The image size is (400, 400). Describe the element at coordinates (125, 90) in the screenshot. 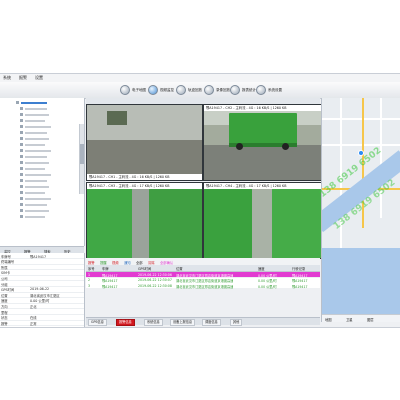

I see `globe-icon` at that location.